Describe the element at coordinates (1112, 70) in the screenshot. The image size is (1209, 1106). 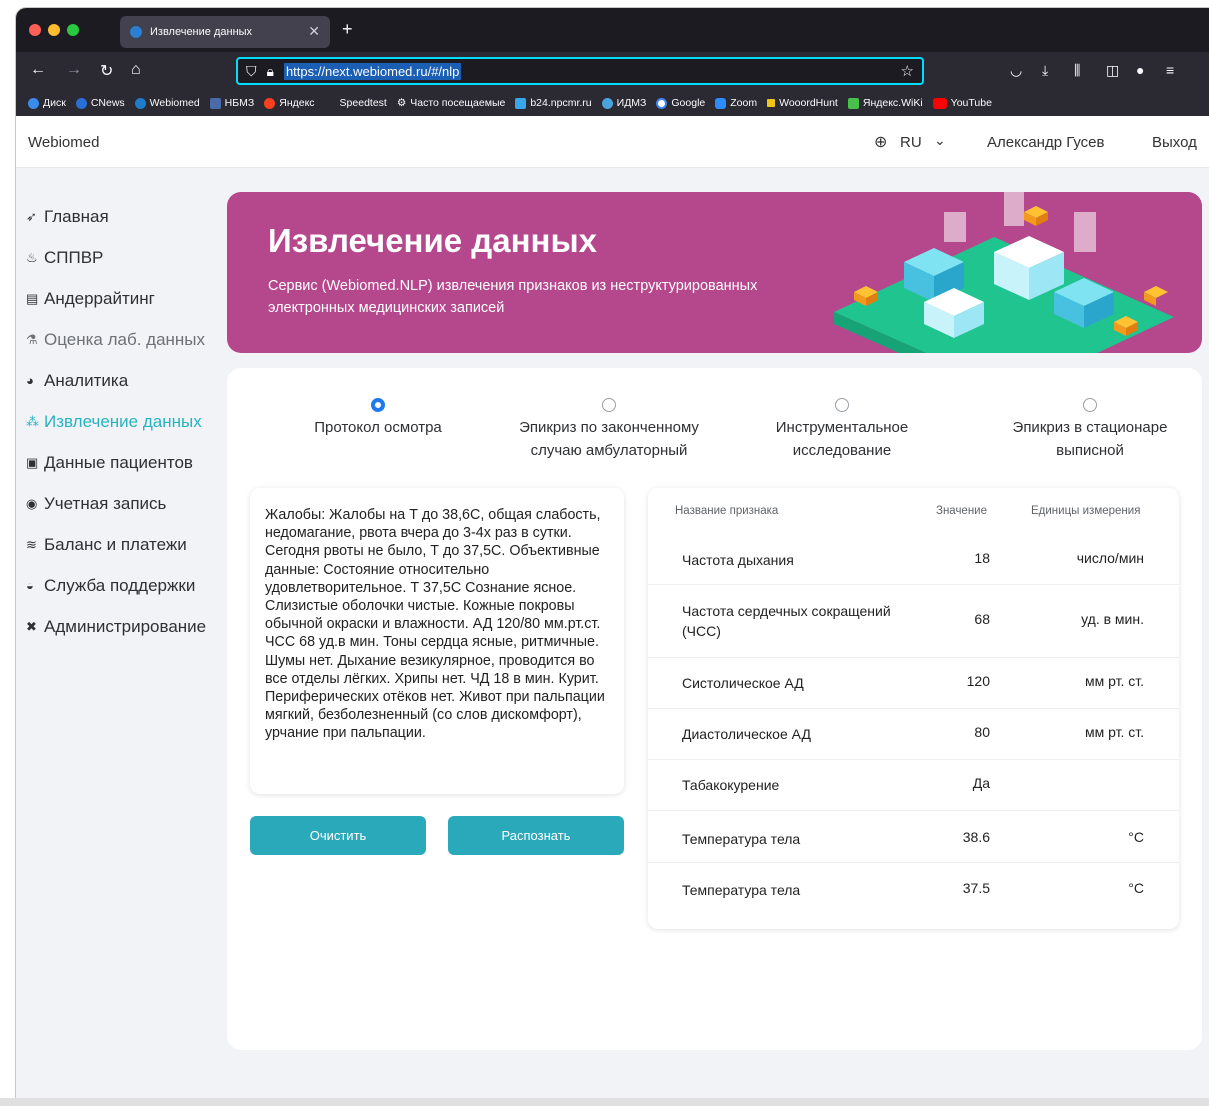
I see `sidebar-toggle-icon: ◫` at that location.